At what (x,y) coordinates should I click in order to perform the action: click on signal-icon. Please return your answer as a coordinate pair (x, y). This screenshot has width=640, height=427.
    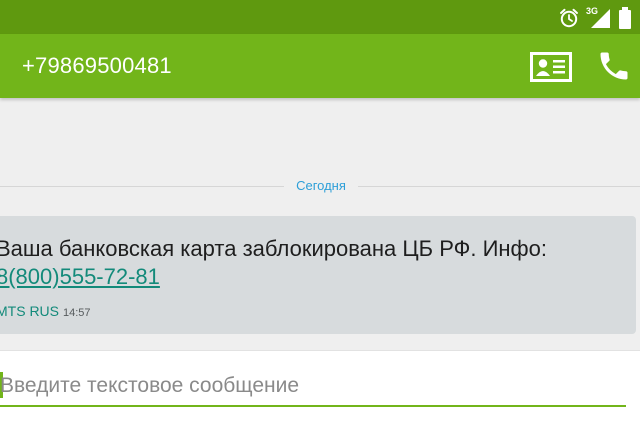
    Looking at the image, I should click on (600, 18).